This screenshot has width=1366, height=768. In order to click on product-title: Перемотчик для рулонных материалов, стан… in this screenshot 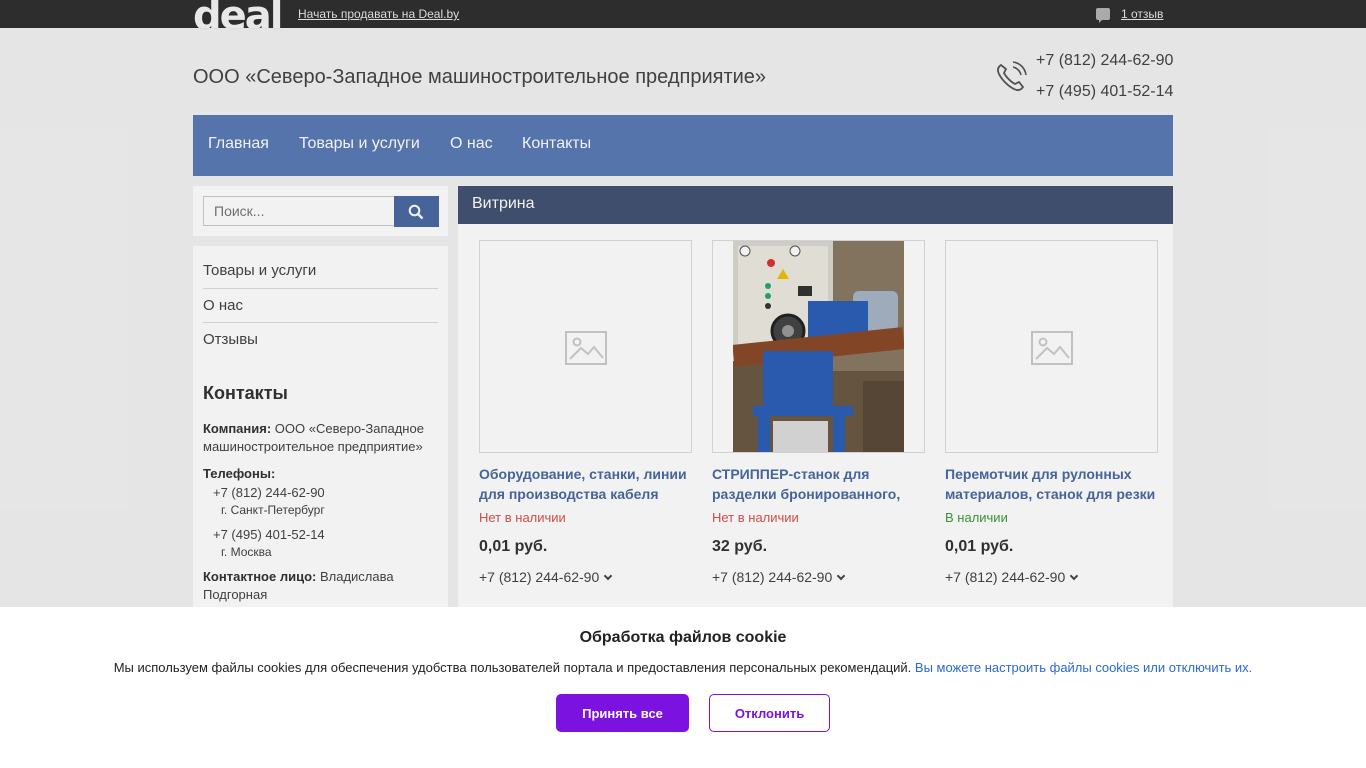, I will do `click(1051, 484)`.